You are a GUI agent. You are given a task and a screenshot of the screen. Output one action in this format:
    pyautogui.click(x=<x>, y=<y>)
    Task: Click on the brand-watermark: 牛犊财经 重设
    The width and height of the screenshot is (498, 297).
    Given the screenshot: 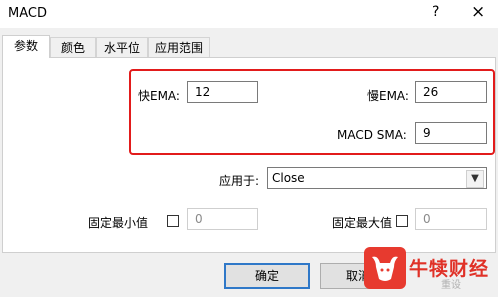 What is the action you would take?
    pyautogui.click(x=427, y=271)
    